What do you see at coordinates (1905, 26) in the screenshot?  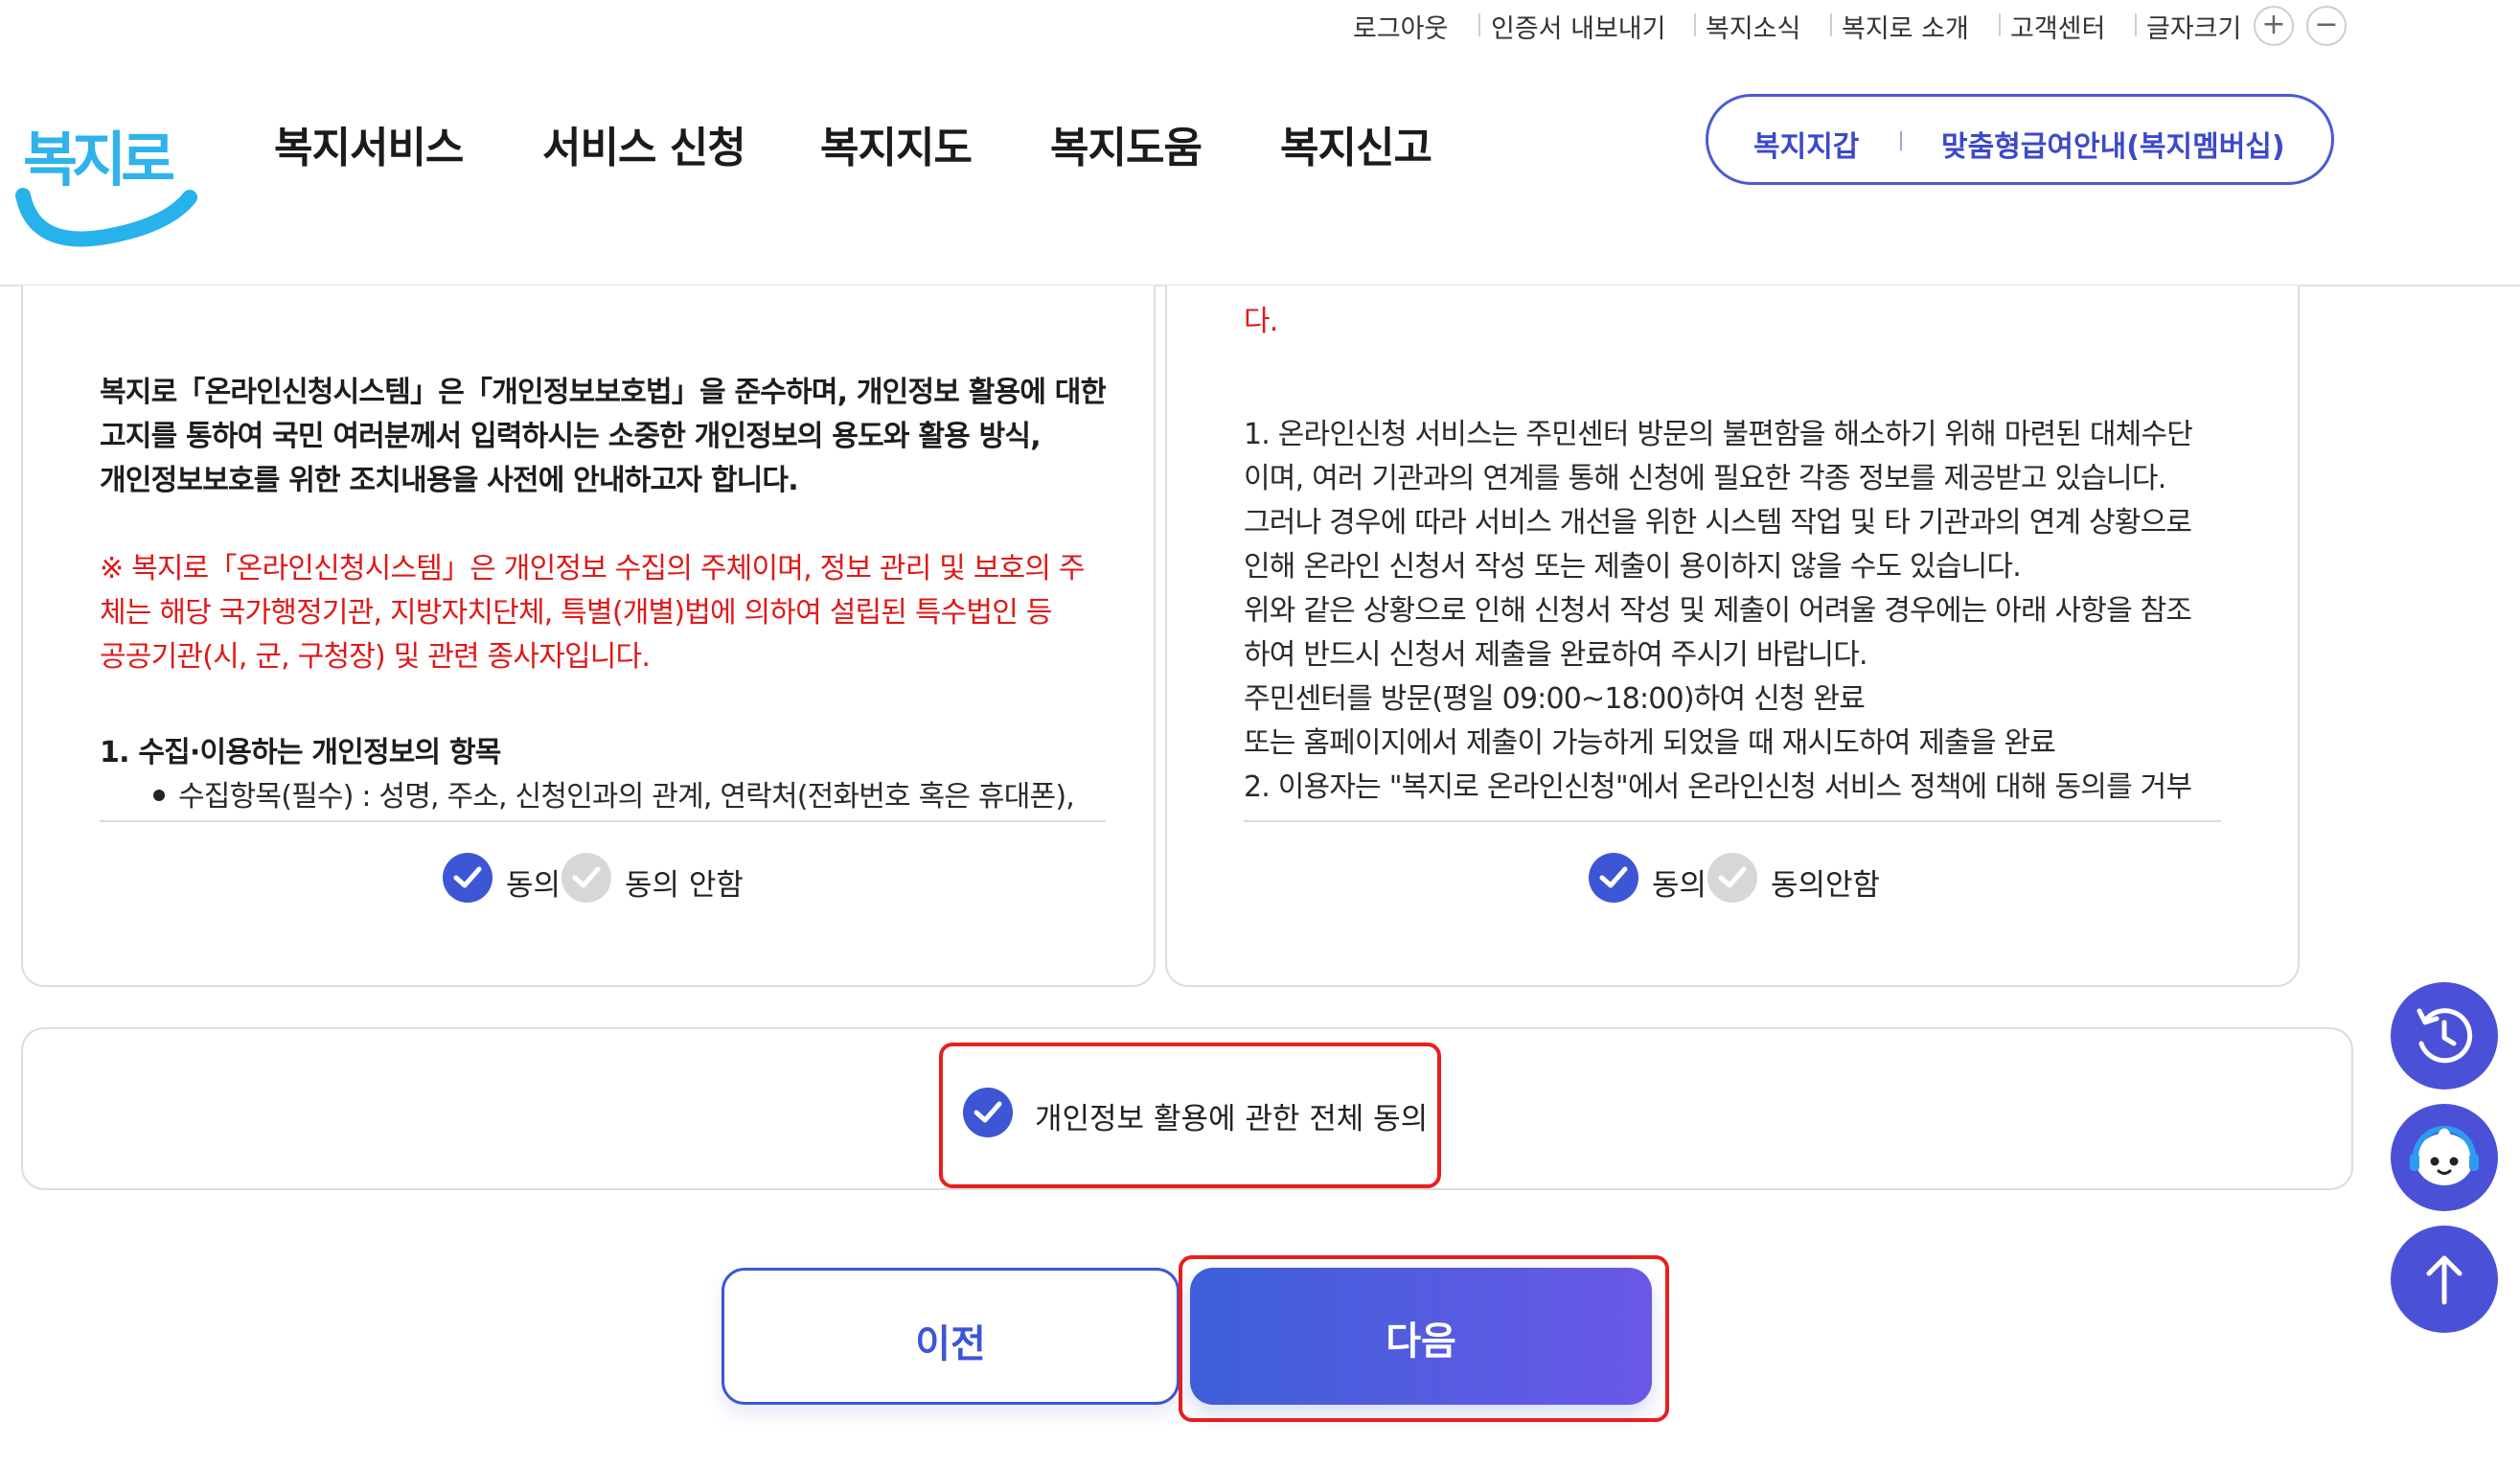 I see `about-link: 복지로 소개` at bounding box center [1905, 26].